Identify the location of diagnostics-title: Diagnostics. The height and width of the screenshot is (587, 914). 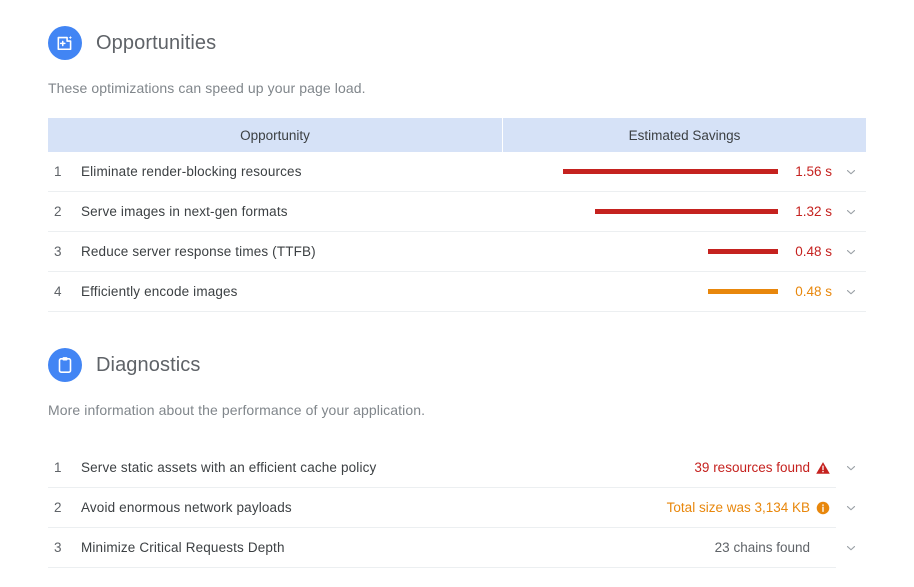
(148, 364).